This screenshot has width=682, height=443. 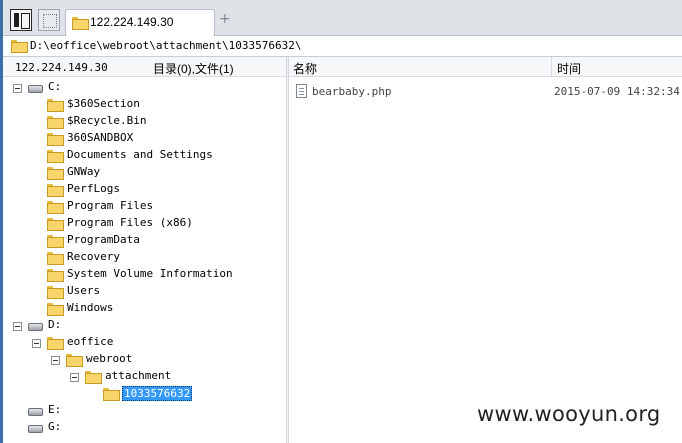 What do you see at coordinates (617, 91) in the screenshot?
I see `file-time: 2015-07-09 14:32:34` at bounding box center [617, 91].